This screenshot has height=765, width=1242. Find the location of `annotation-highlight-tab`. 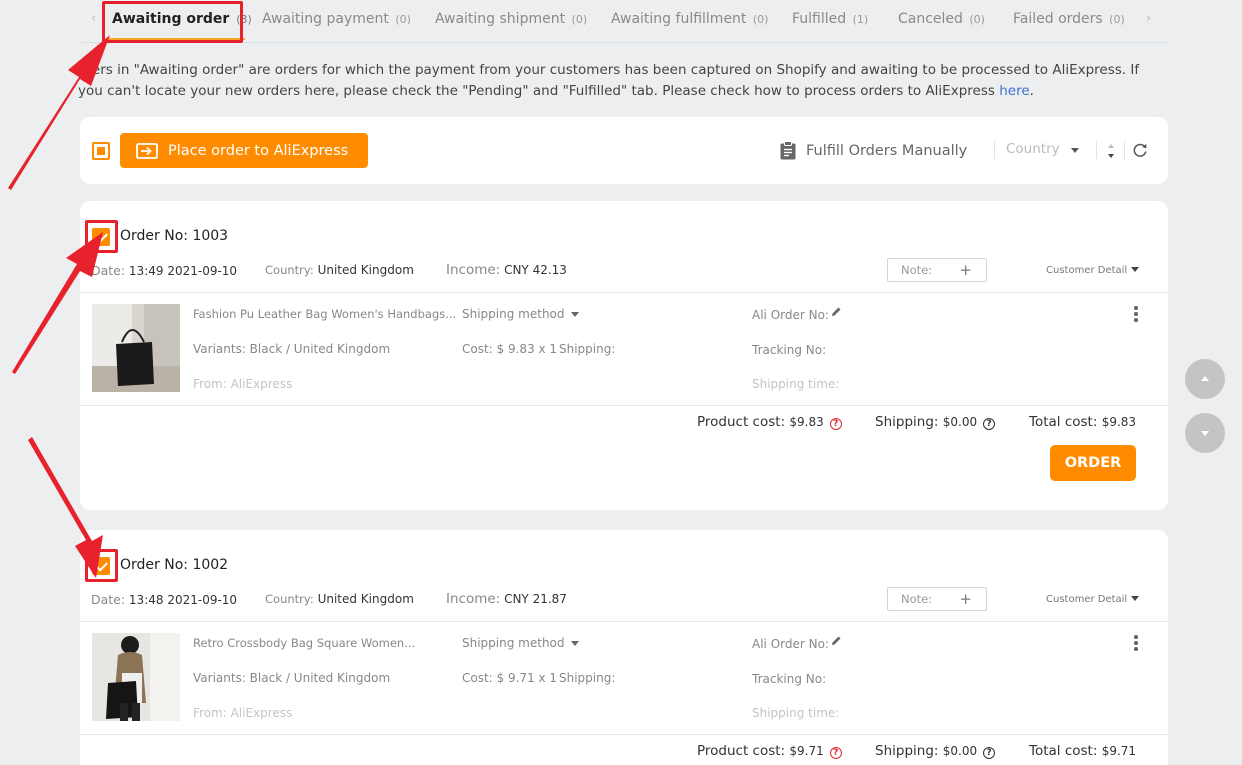

annotation-highlight-tab is located at coordinates (172, 22).